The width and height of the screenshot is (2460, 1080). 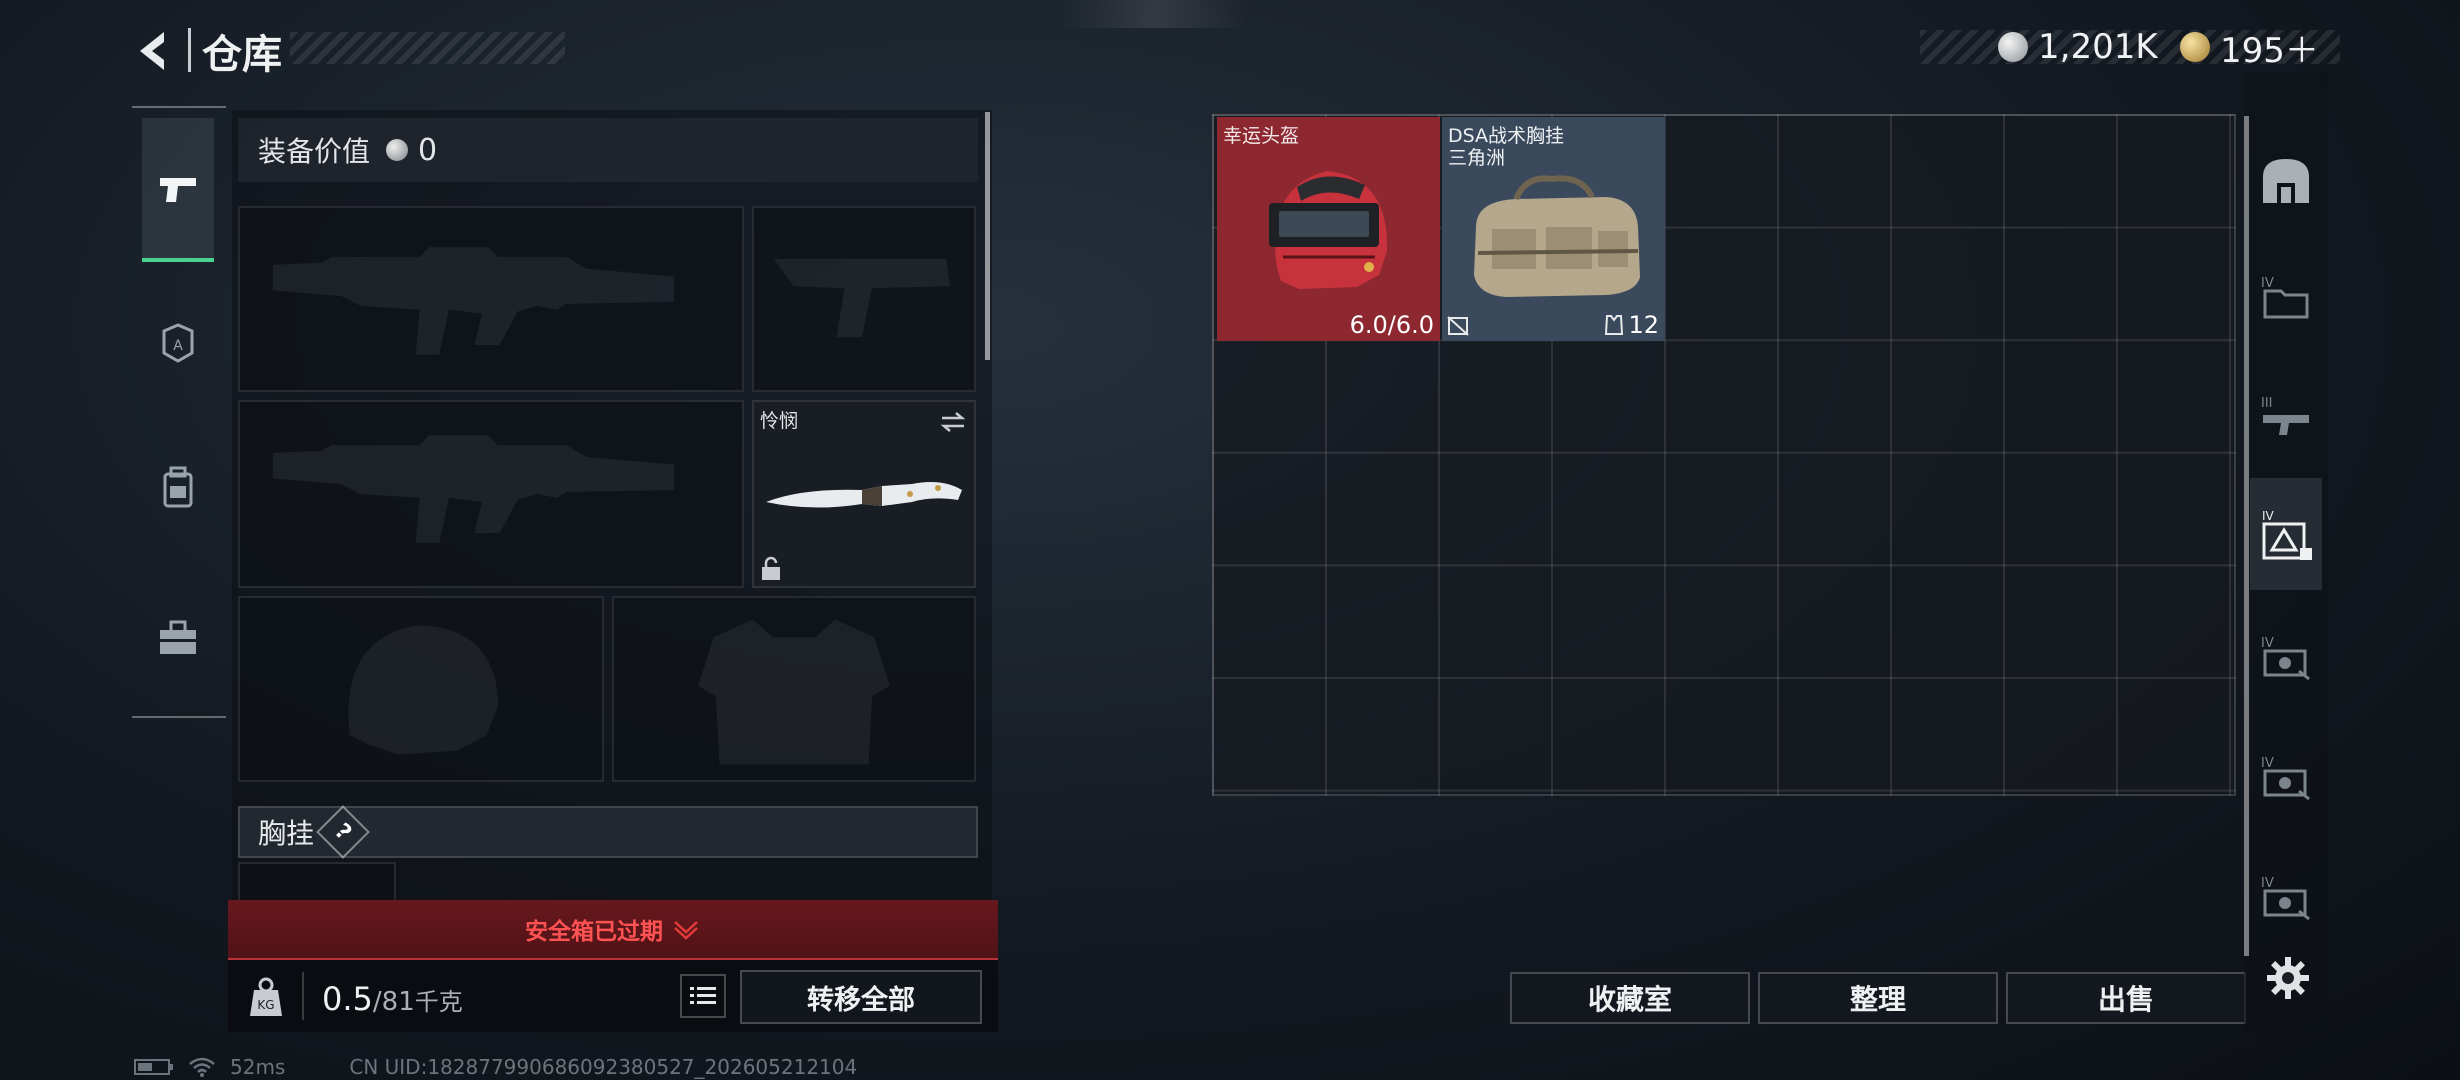 I want to click on tab-stash-iv-4: IV, so click(x=2286, y=896).